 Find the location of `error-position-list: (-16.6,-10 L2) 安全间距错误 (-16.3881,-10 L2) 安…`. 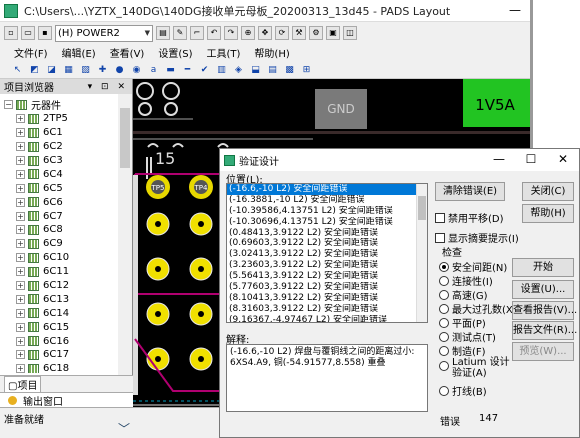

error-position-list: (-16.6,-10 L2) 安全间距错误 (-16.3881,-10 L2) 安… is located at coordinates (327, 253).